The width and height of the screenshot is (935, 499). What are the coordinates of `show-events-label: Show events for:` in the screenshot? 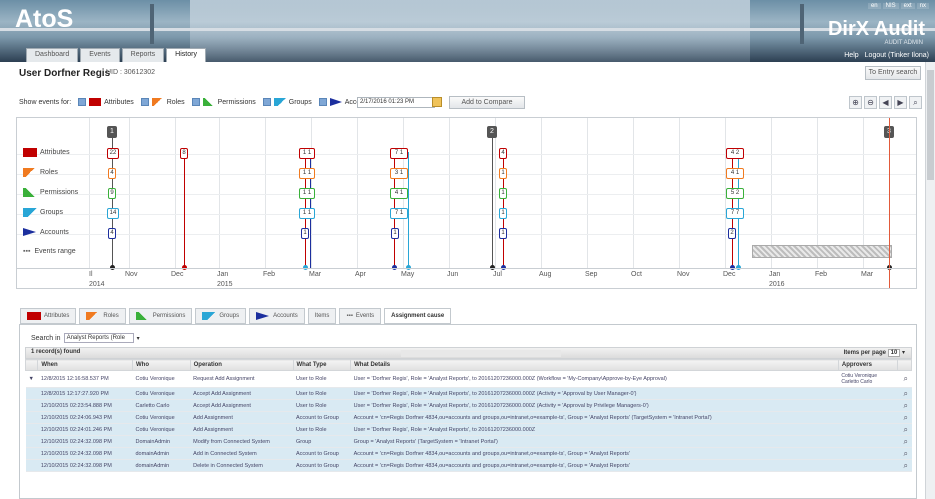 It's located at (45, 102).